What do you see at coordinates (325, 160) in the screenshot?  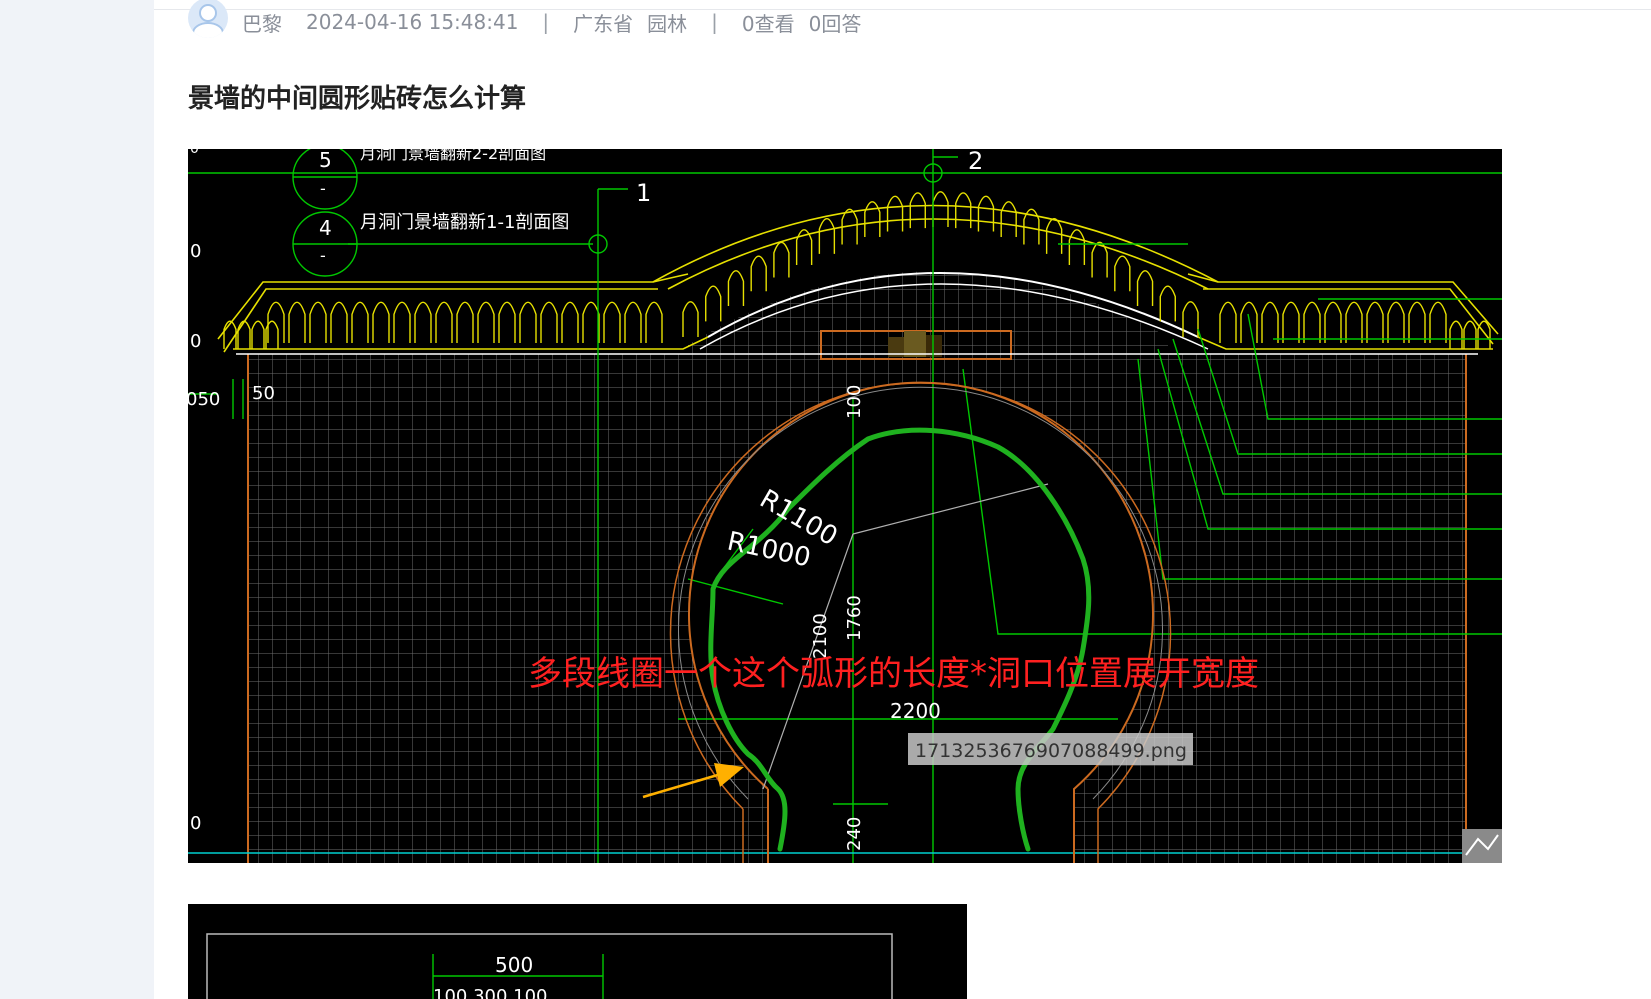 I see `circle-number-5: 5` at bounding box center [325, 160].